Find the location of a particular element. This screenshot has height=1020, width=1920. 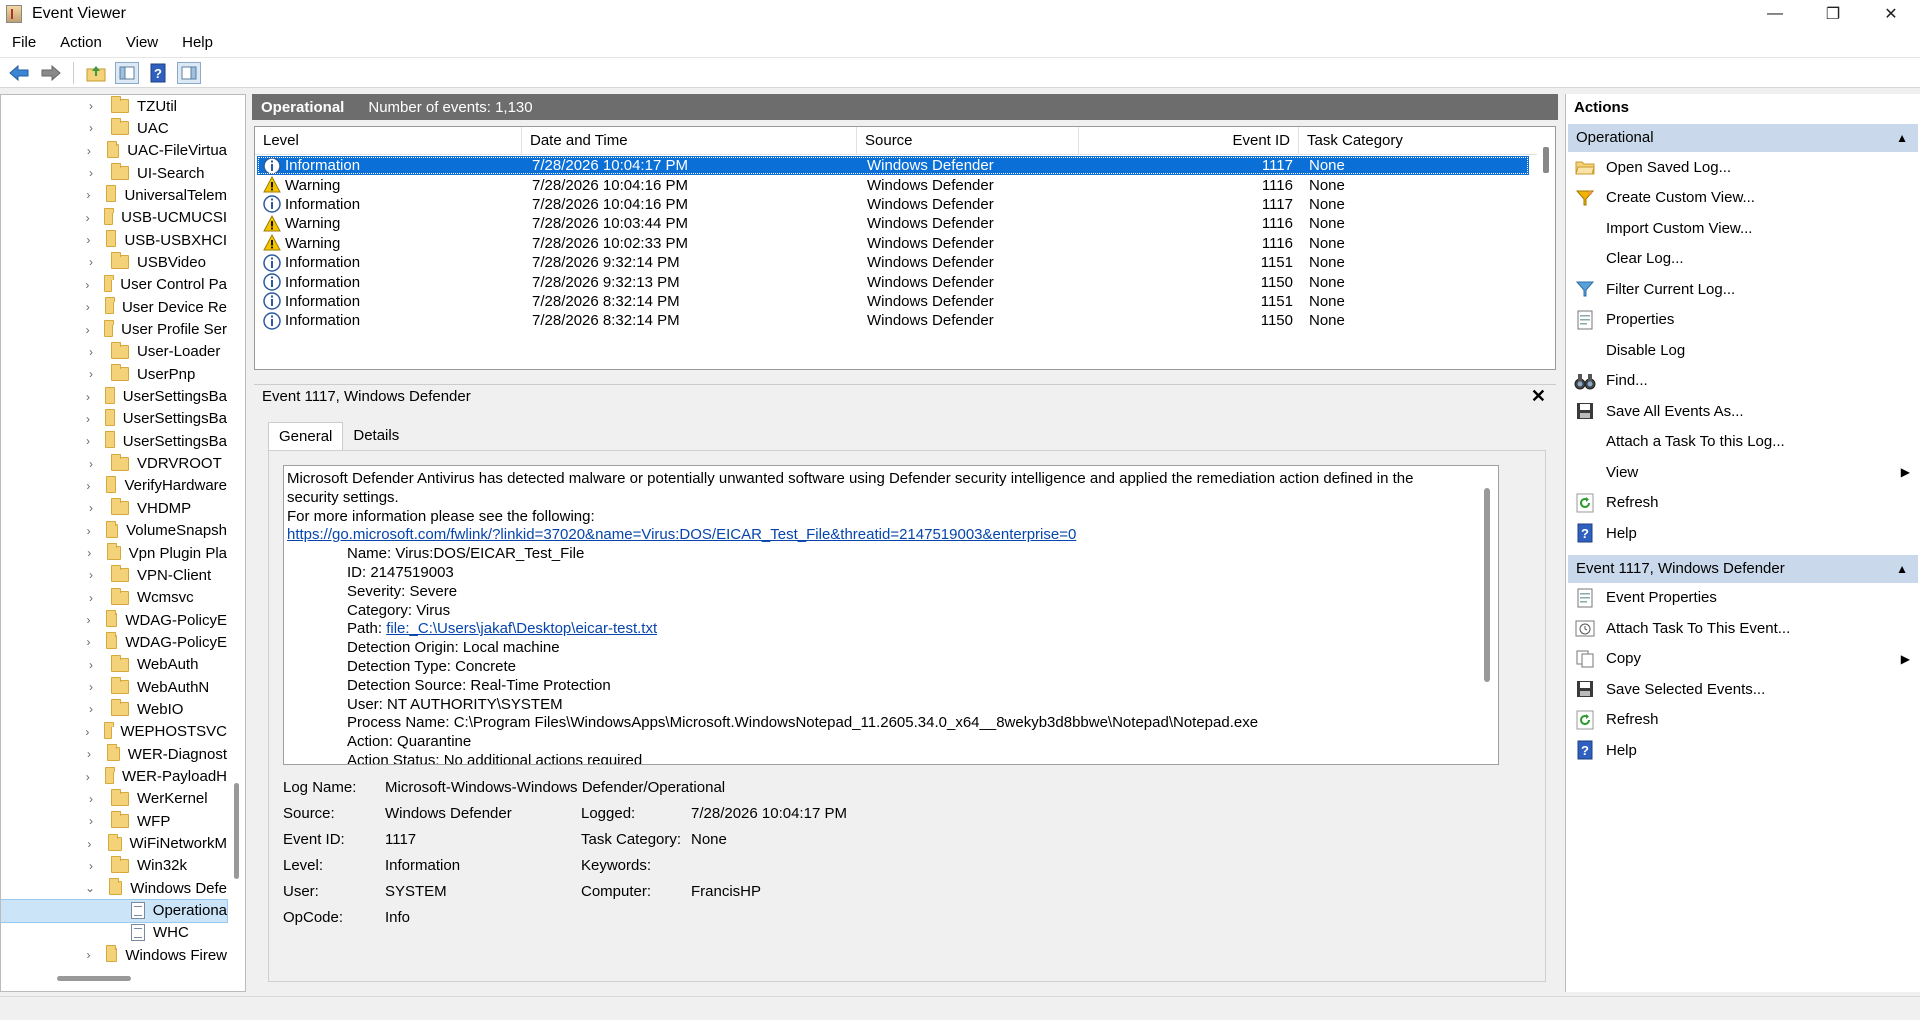

tree-item: ⌄ Windows Defe is located at coordinates (114, 888).